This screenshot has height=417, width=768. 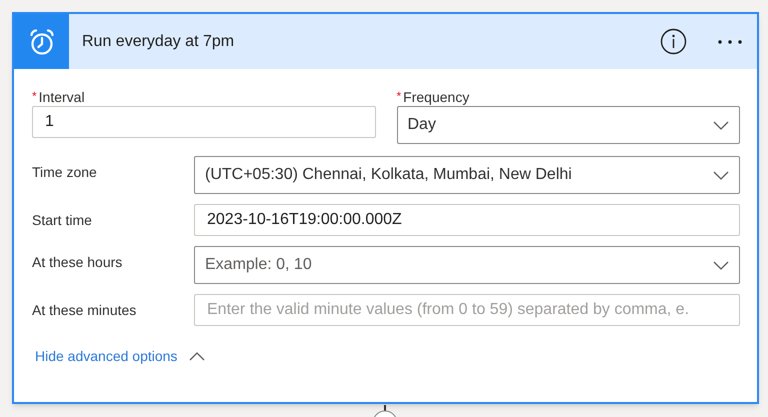 What do you see at coordinates (259, 265) in the screenshot?
I see `dropdown-placeholder: Example: 0, 10` at bounding box center [259, 265].